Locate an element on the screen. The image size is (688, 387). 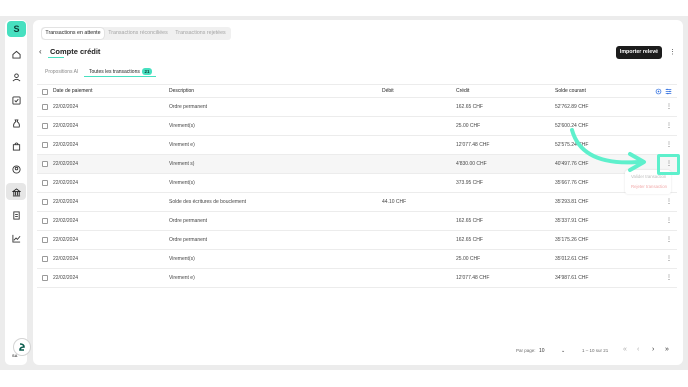
subtab-underline is located at coordinates (120, 76).